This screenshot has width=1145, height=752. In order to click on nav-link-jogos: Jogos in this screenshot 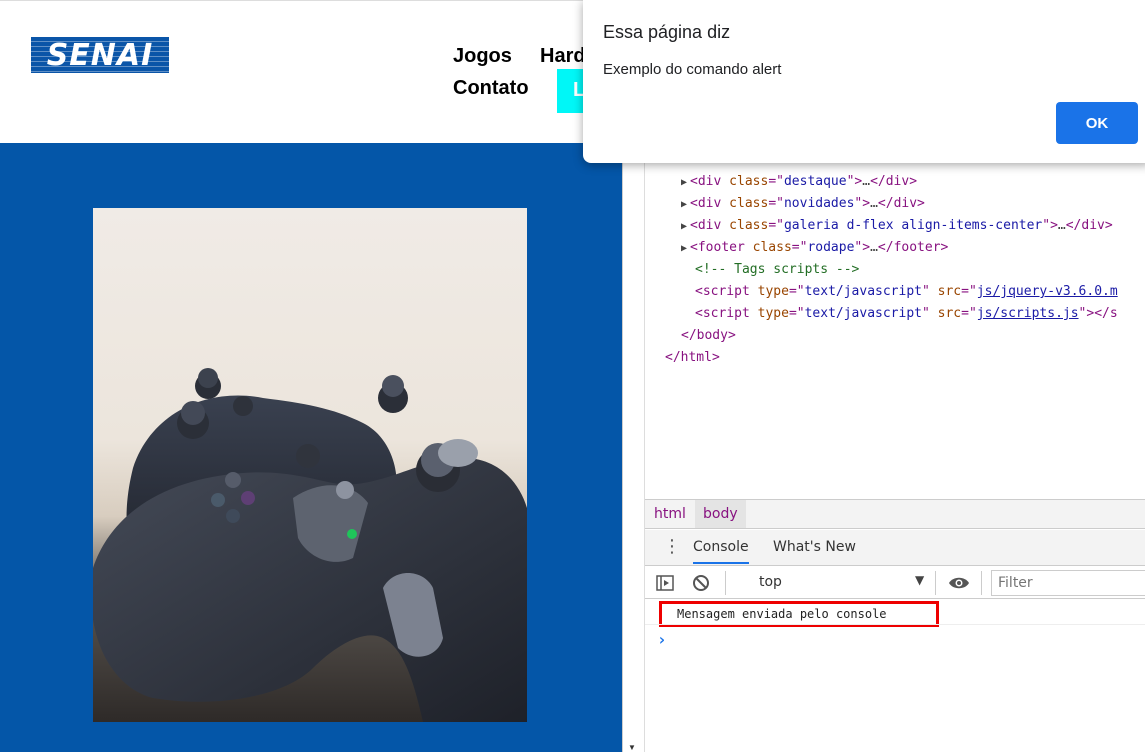, I will do `click(482, 56)`.